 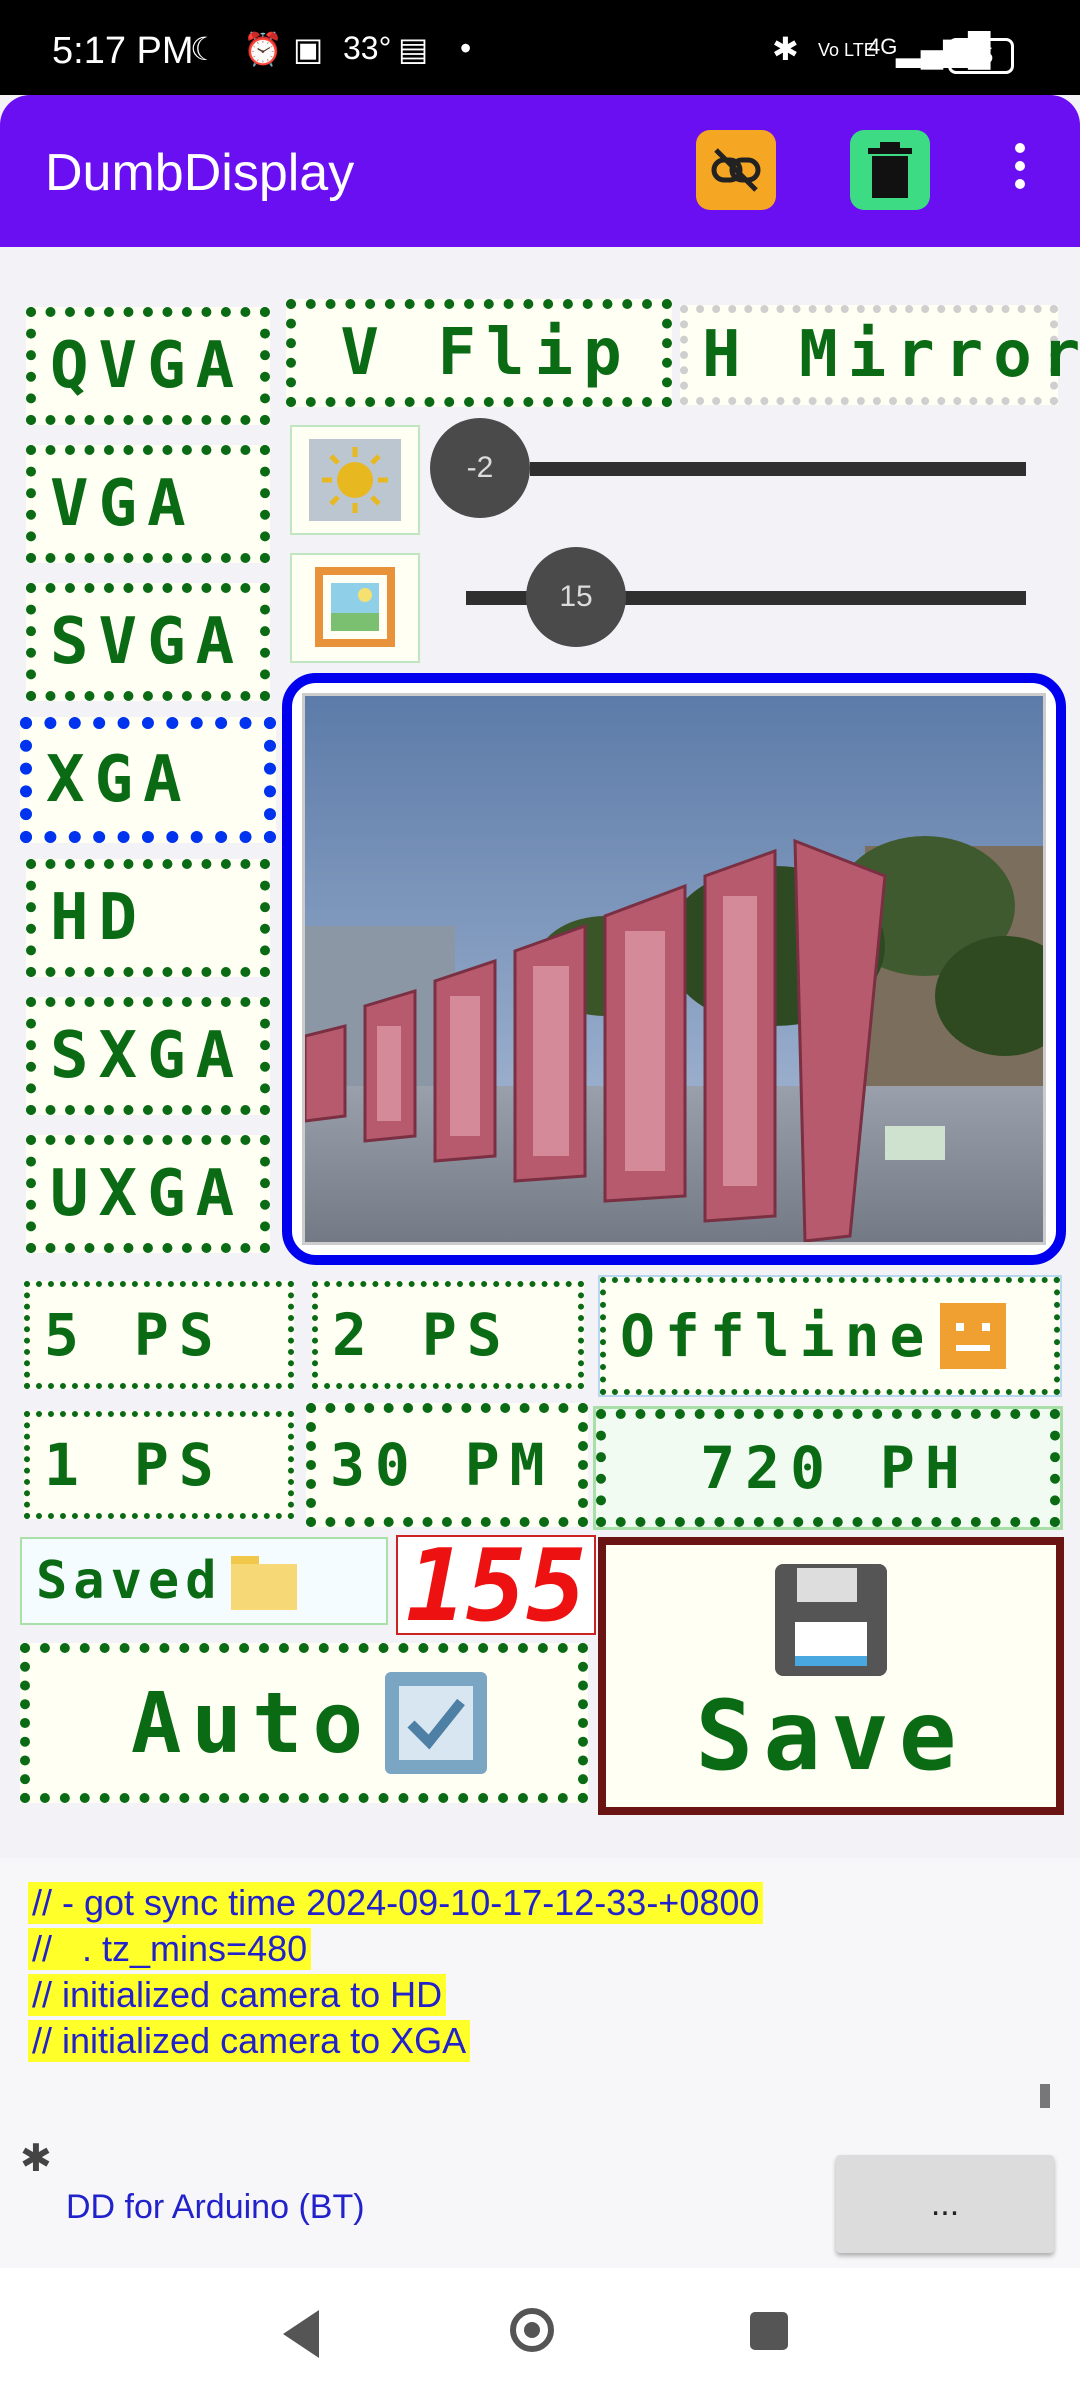 I want to click on fps-button-720ph: 720 PH, so click(x=828, y=1468).